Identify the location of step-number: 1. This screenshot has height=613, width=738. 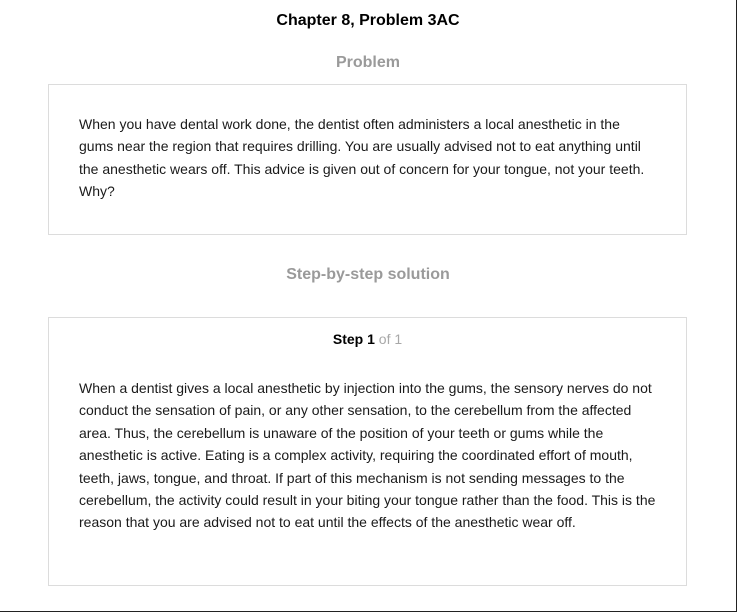
(371, 339).